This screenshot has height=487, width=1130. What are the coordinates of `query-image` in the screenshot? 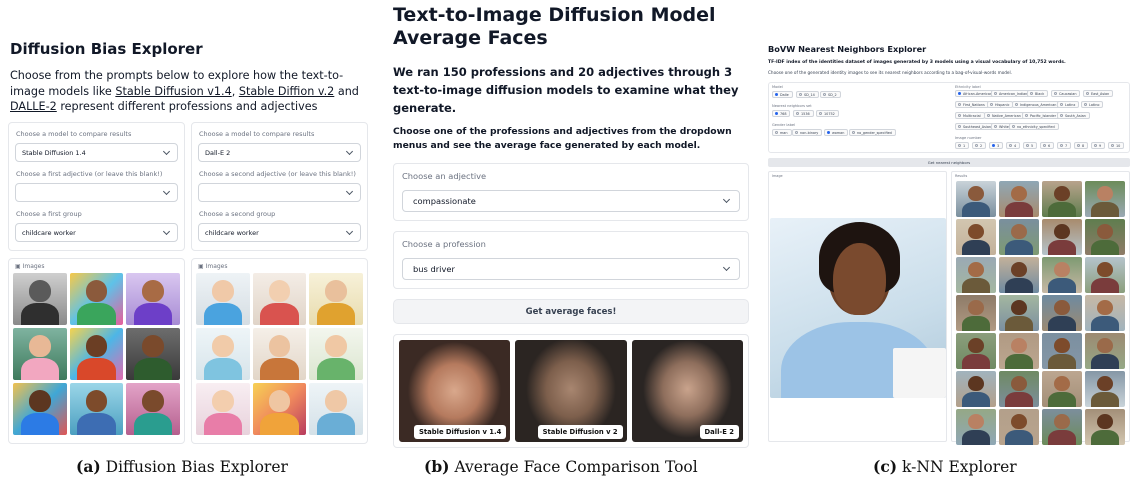 It's located at (858, 308).